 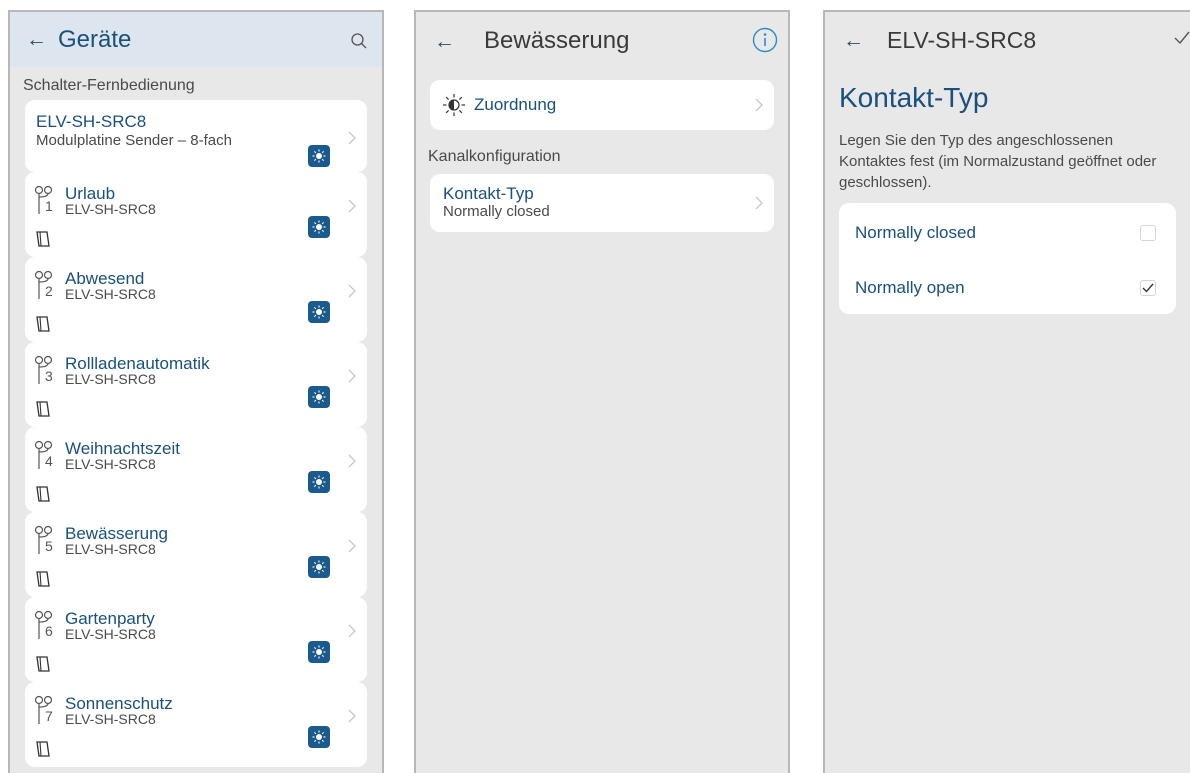 What do you see at coordinates (196, 384) in the screenshot?
I see `channel-card: 3 Rollladenautomatik ELV-SH-SRC8` at bounding box center [196, 384].